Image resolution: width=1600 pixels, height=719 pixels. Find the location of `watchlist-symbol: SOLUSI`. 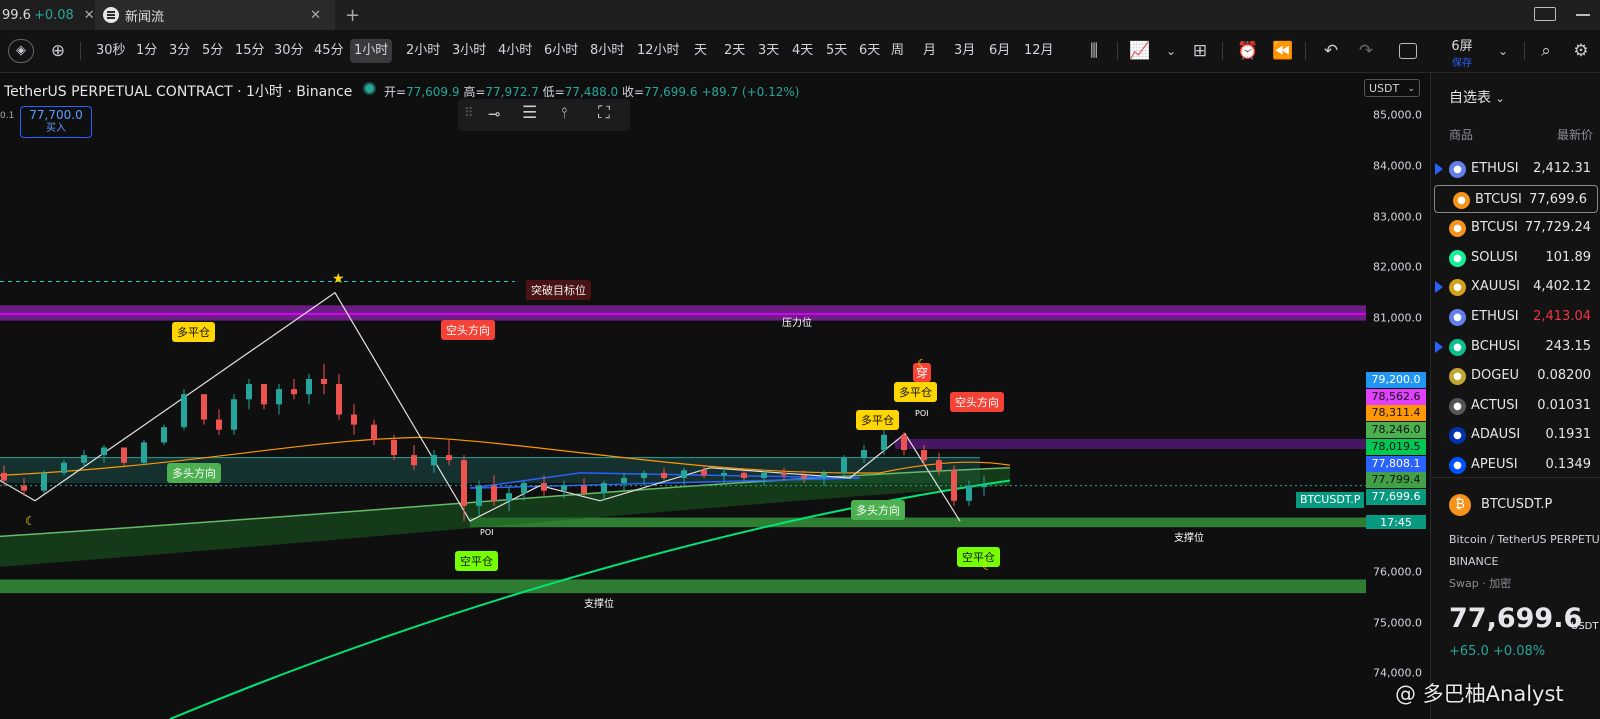

watchlist-symbol: SOLUSI is located at coordinates (1494, 257).